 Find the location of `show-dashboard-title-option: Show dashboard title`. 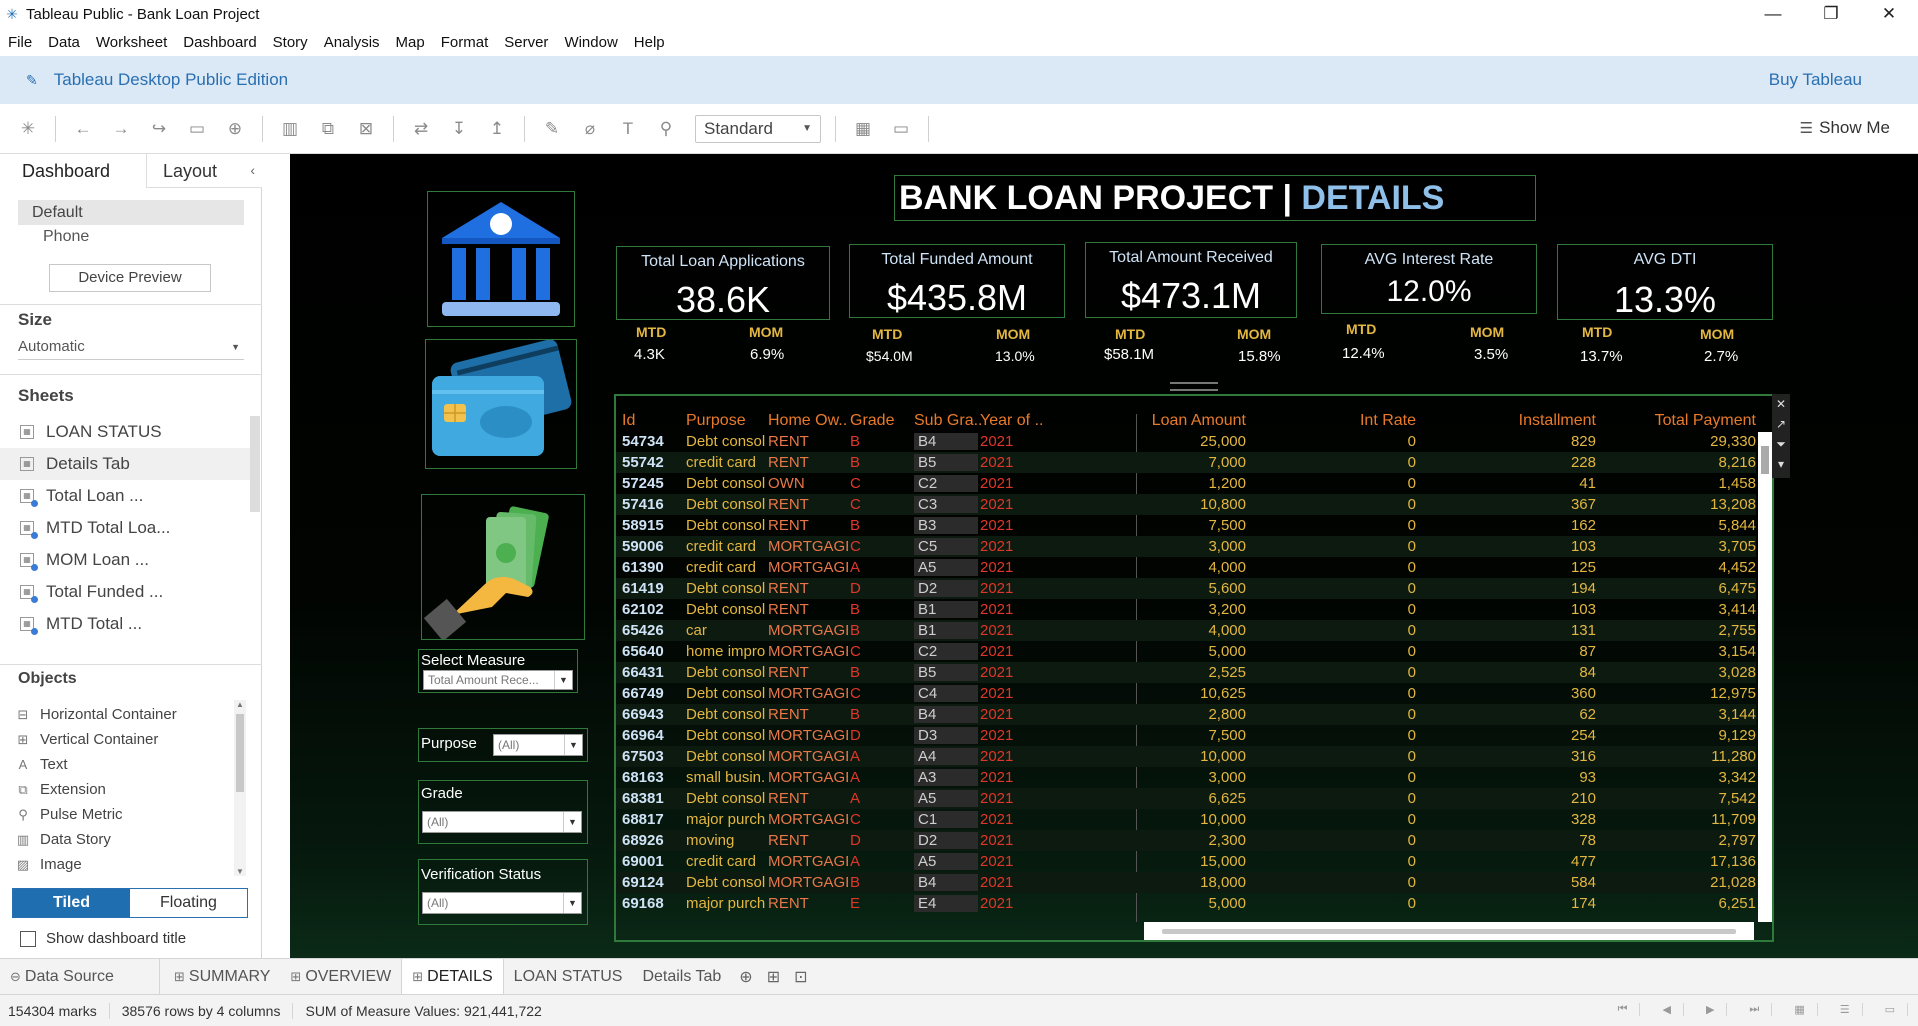

show-dashboard-title-option: Show dashboard title is located at coordinates (103, 938).